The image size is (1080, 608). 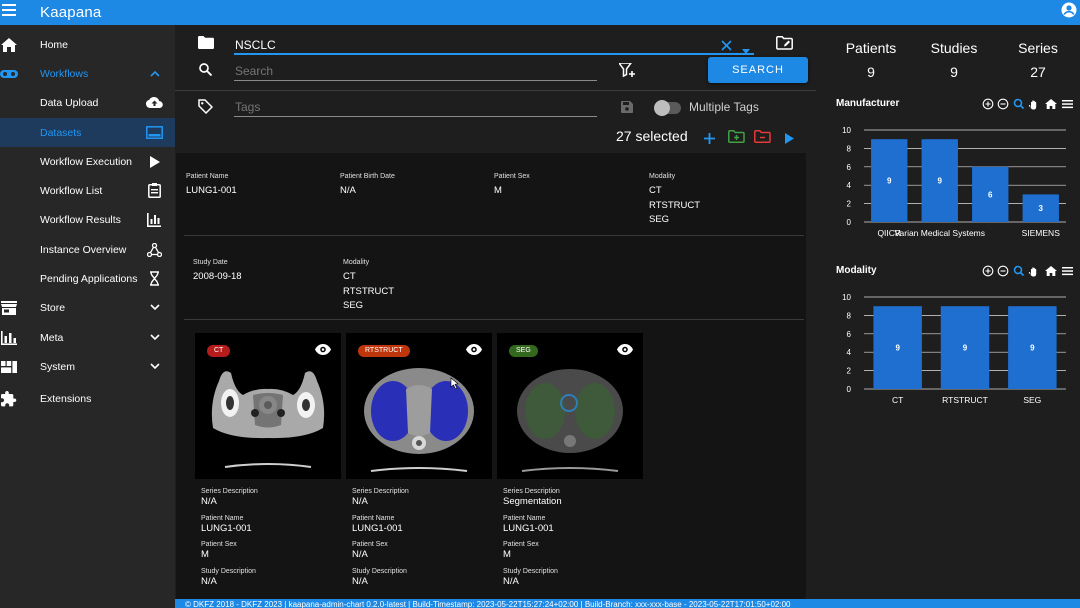 I want to click on sidebar-item-label: Home, so click(x=54, y=44).